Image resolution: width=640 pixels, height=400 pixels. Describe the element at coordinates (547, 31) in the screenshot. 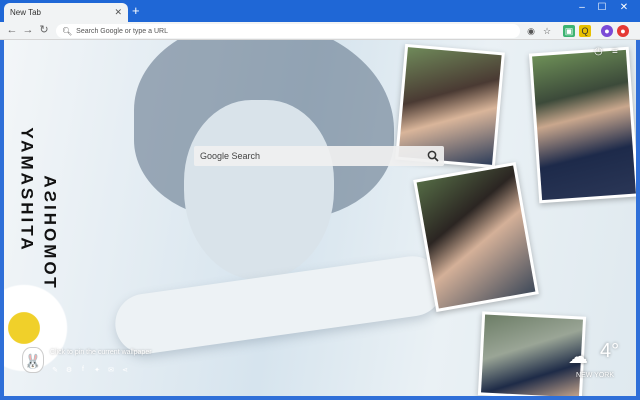

I see `bookmark-star-icon: ☆` at that location.